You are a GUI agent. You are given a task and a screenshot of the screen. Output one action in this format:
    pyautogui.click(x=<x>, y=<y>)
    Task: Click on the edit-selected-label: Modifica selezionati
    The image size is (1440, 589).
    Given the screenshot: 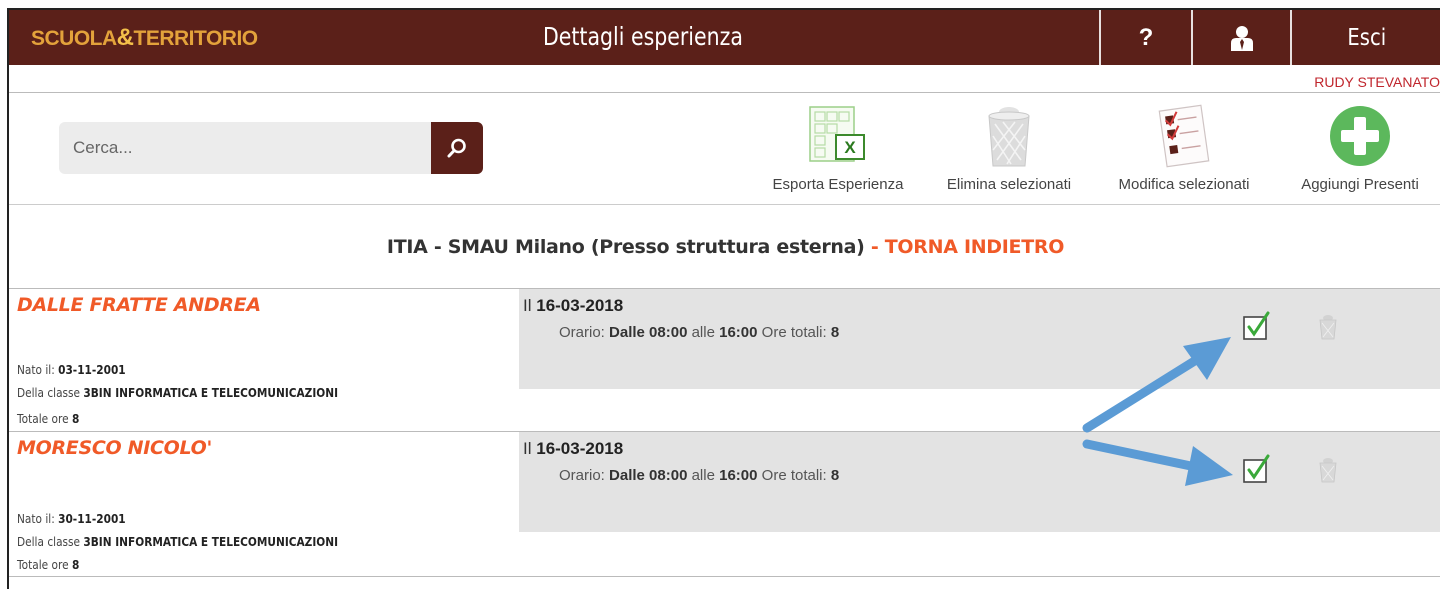 What is the action you would take?
    pyautogui.click(x=1184, y=184)
    